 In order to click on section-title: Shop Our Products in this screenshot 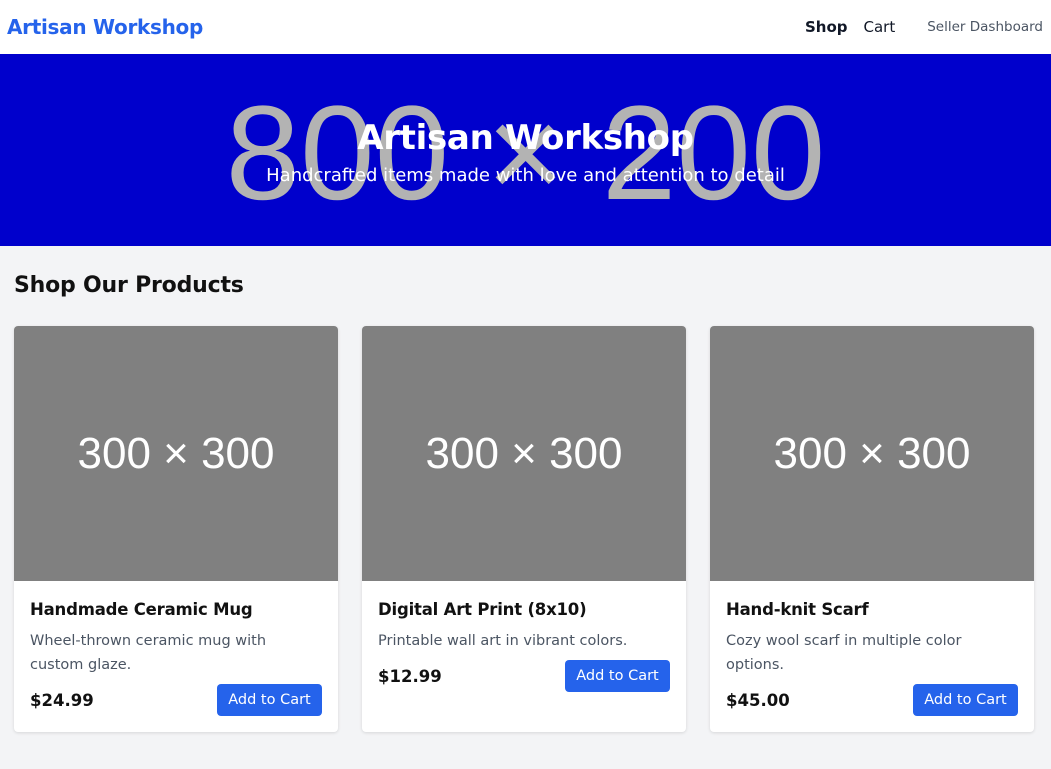, I will do `click(129, 285)`.